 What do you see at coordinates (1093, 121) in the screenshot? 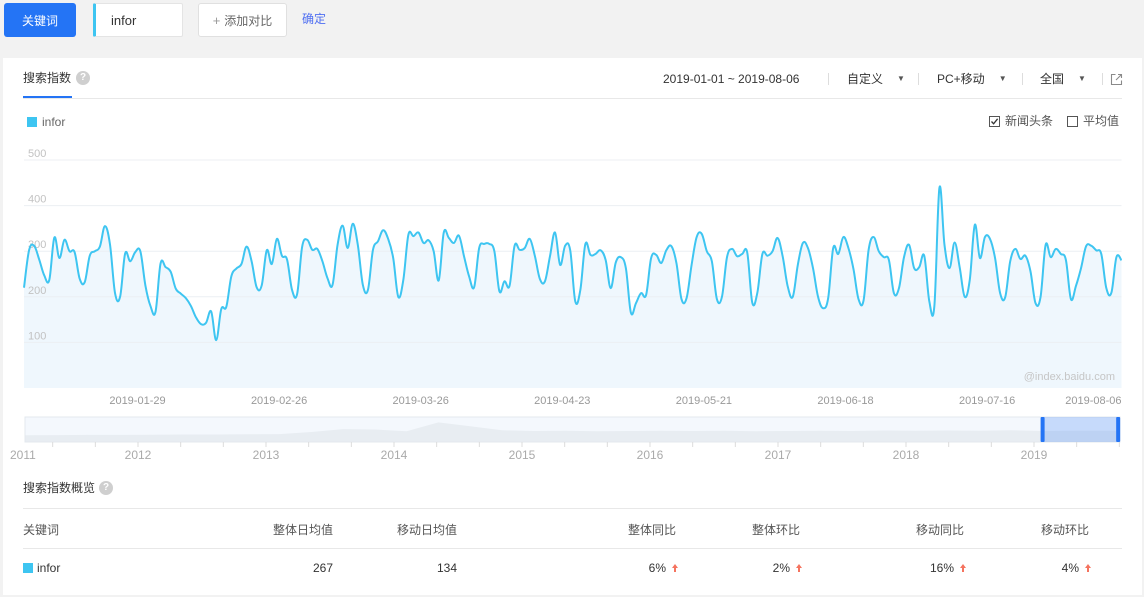
I see `average-checkbox: 平均值` at bounding box center [1093, 121].